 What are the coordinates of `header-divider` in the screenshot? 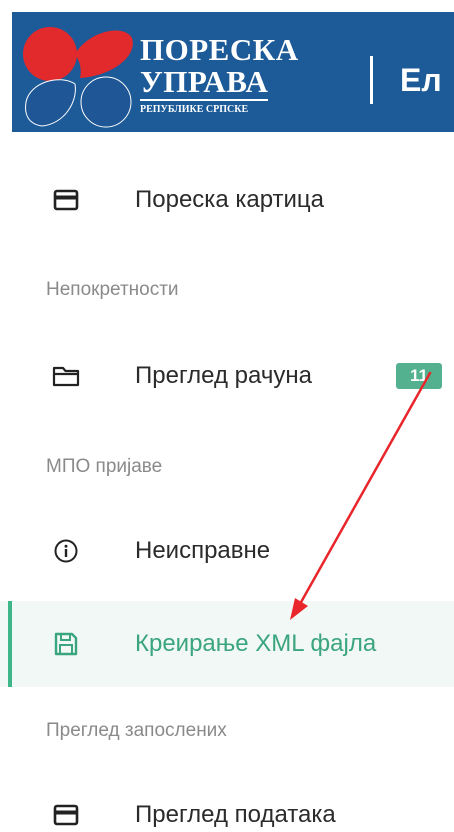 It's located at (371, 80).